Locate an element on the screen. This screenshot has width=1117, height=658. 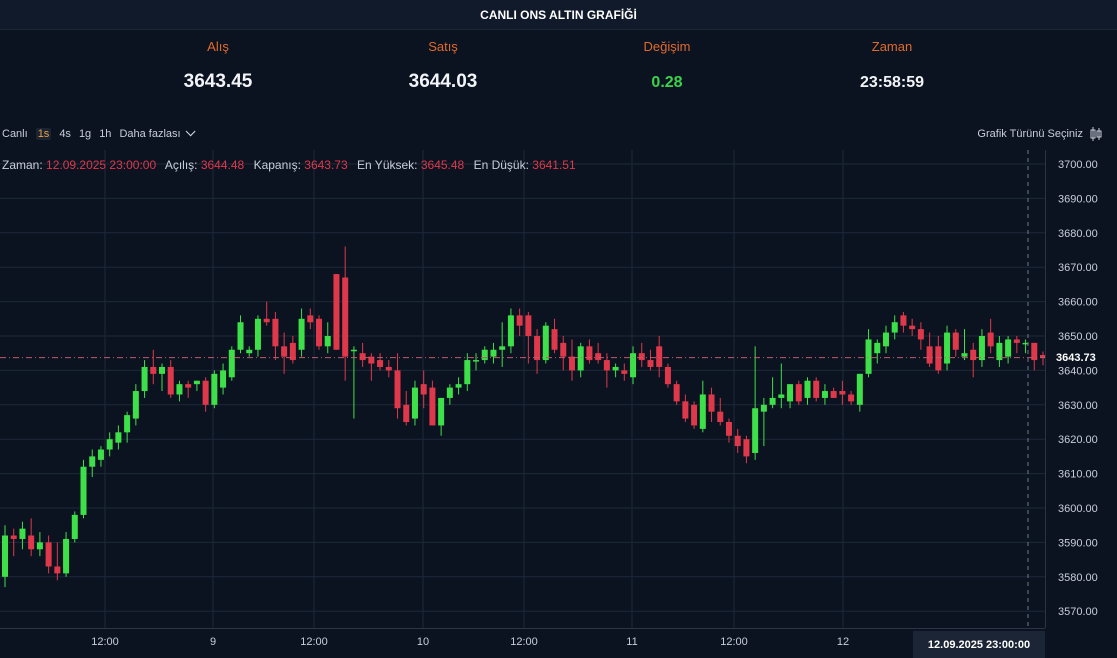
interval-1h: 1h is located at coordinates (105, 134).